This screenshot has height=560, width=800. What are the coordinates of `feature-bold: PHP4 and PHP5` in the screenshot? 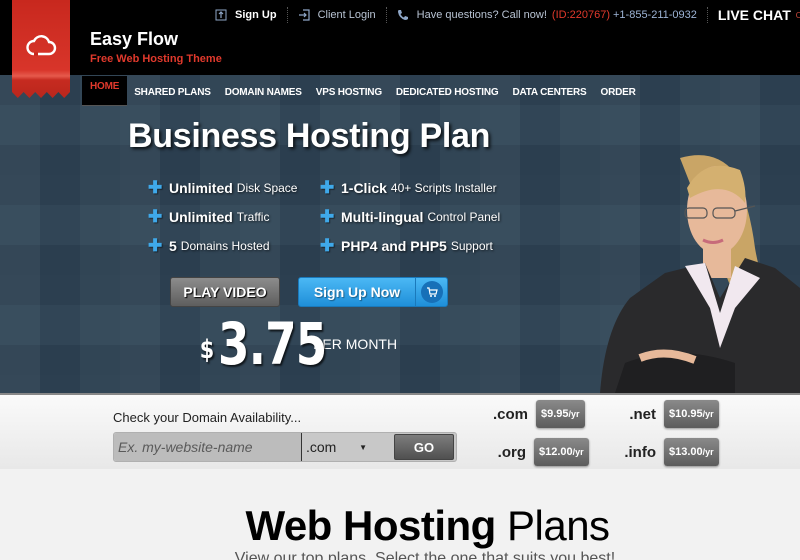 It's located at (394, 245).